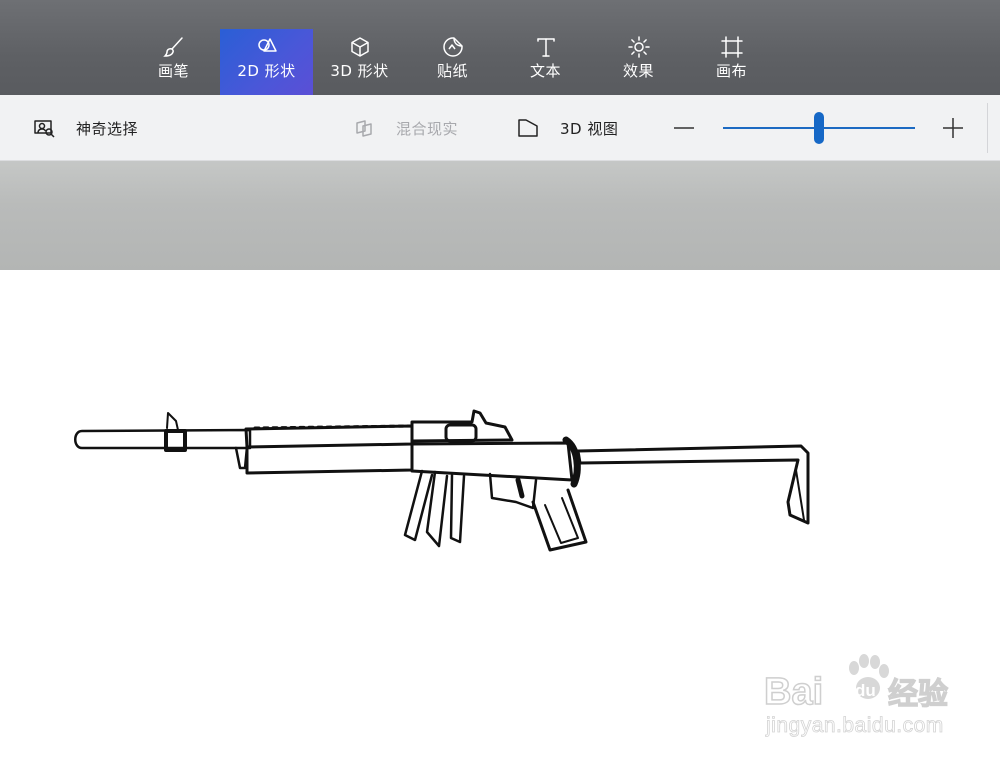  What do you see at coordinates (731, 47) in the screenshot?
I see `canvas-crop-icon` at bounding box center [731, 47].